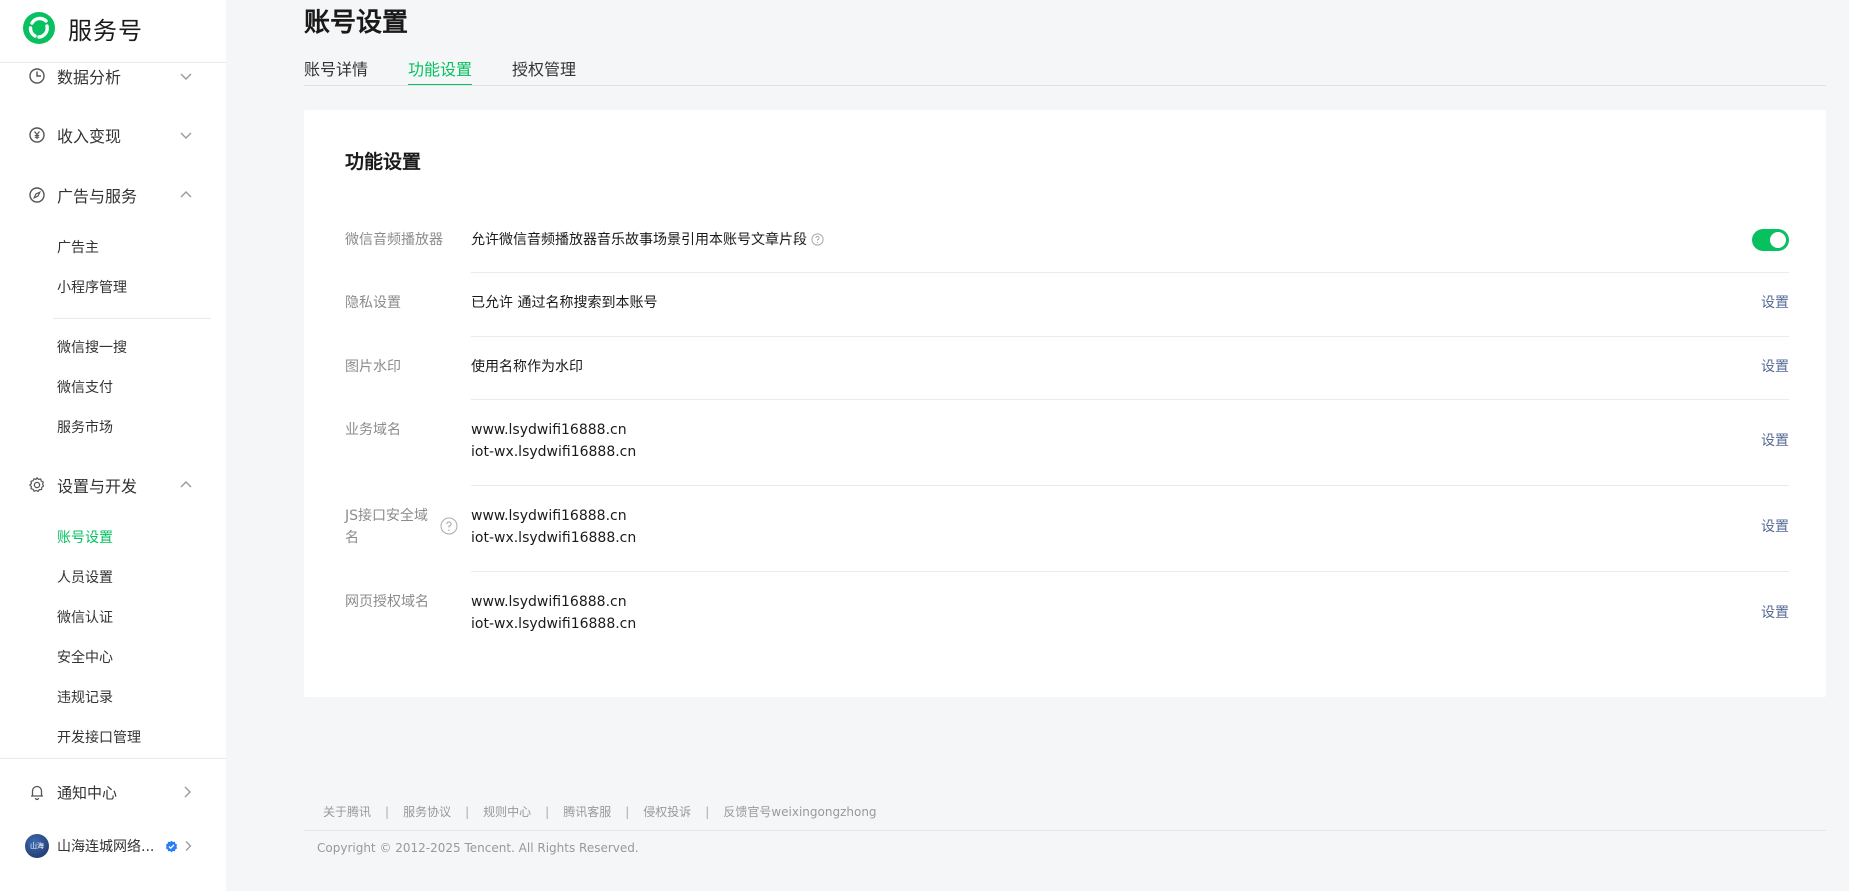  What do you see at coordinates (799, 811) in the screenshot?
I see `footer-link-feedback: 反馈官号weixingongzhong` at bounding box center [799, 811].